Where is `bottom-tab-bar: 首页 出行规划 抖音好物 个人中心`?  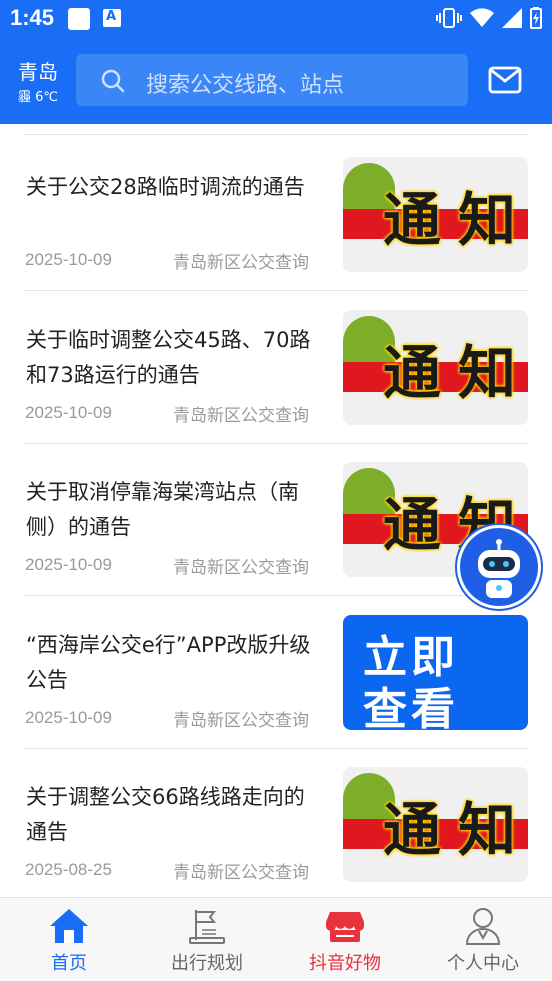
bottom-tab-bar: 首页 出行规划 抖音好物 个人中心 is located at coordinates (276, 939).